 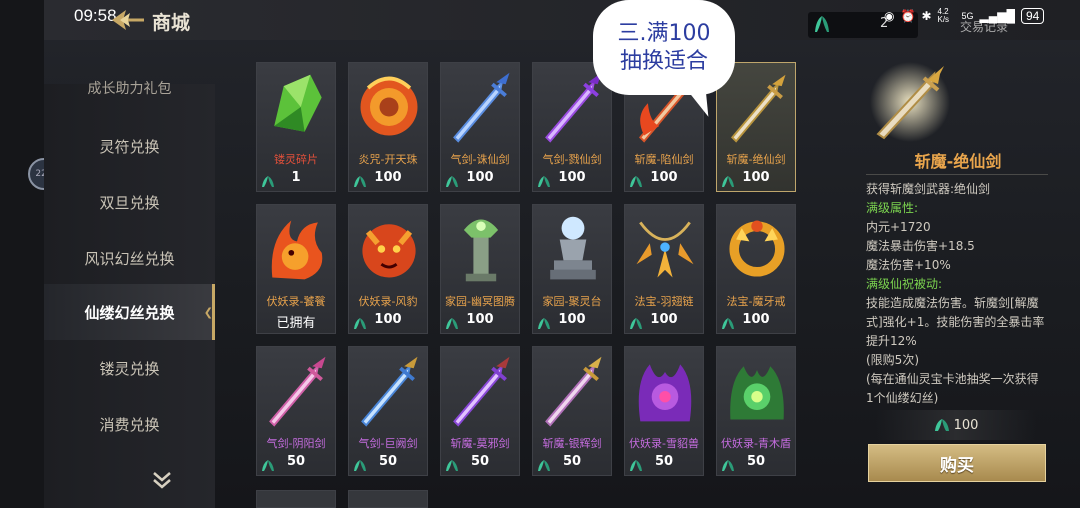 I want to click on item-card: 伏妖录-青木盾 50, so click(x=756, y=411).